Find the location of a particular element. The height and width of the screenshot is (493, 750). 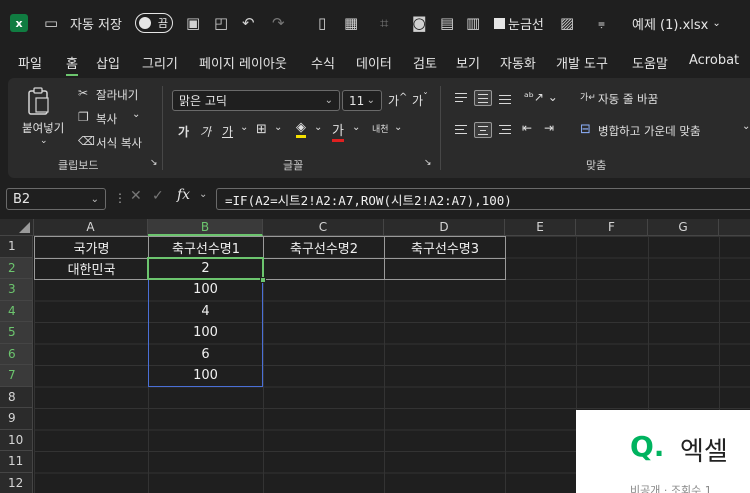

tab-file: 파일 is located at coordinates (30, 62).